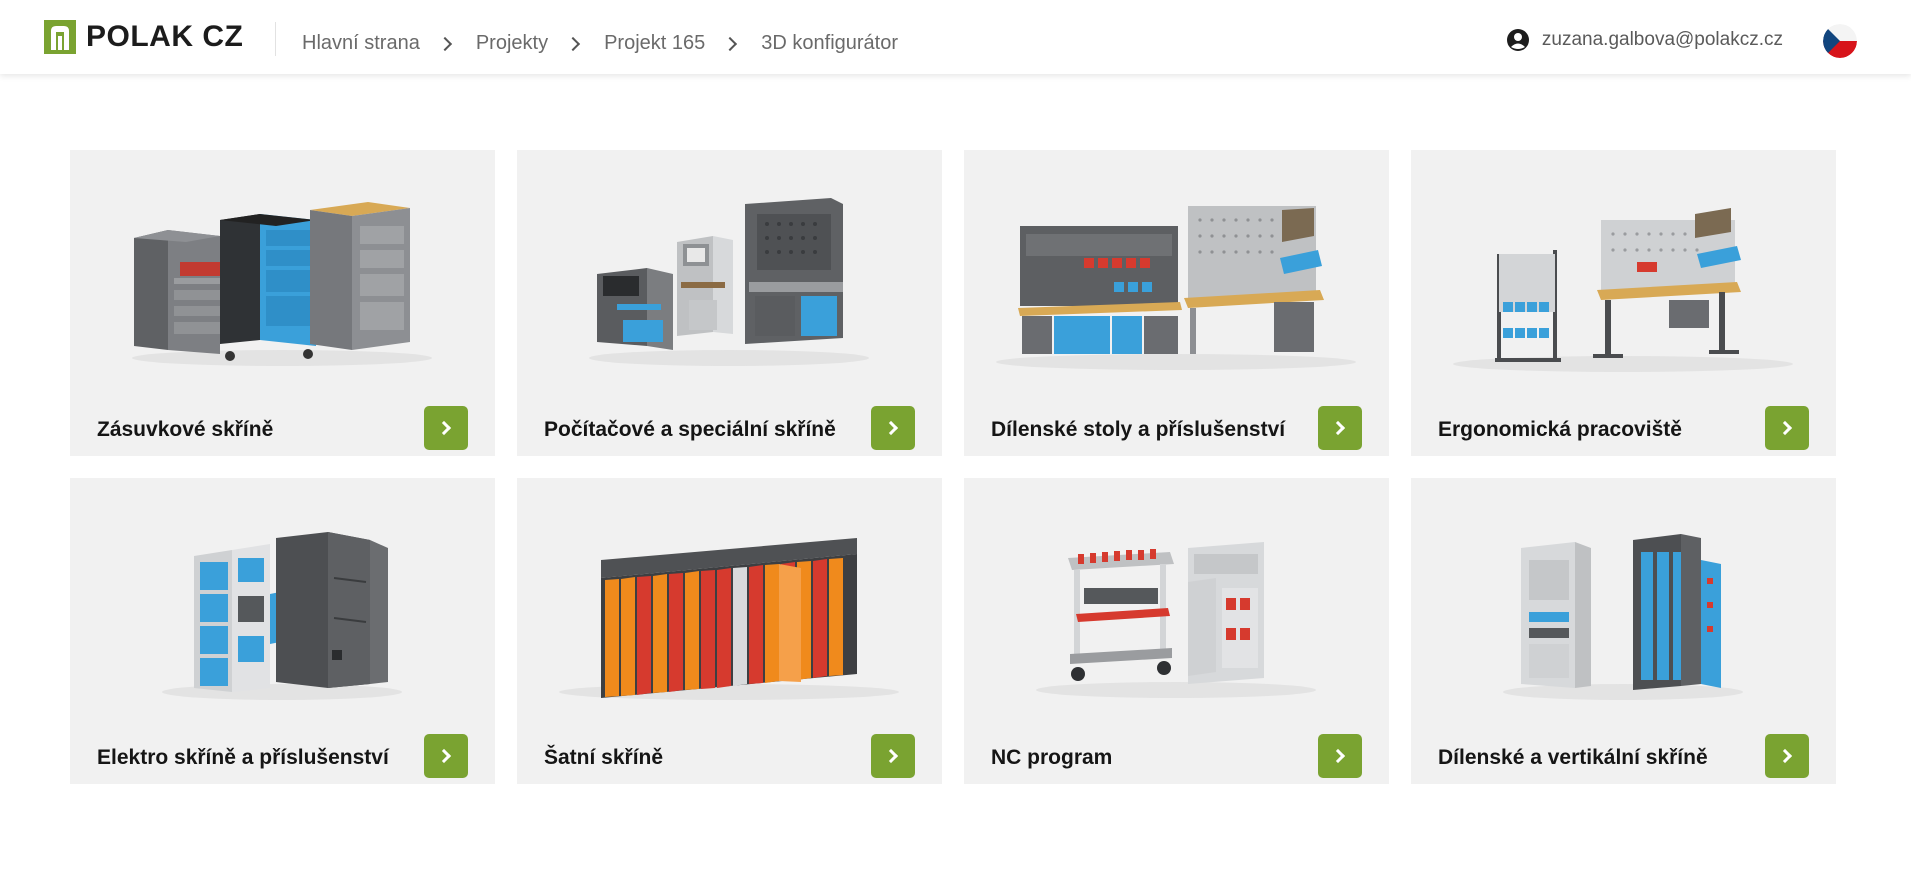 This screenshot has height=881, width=1911. I want to click on category-card-electro-cabinets: Elektro skříně a příslušenství, so click(282, 631).